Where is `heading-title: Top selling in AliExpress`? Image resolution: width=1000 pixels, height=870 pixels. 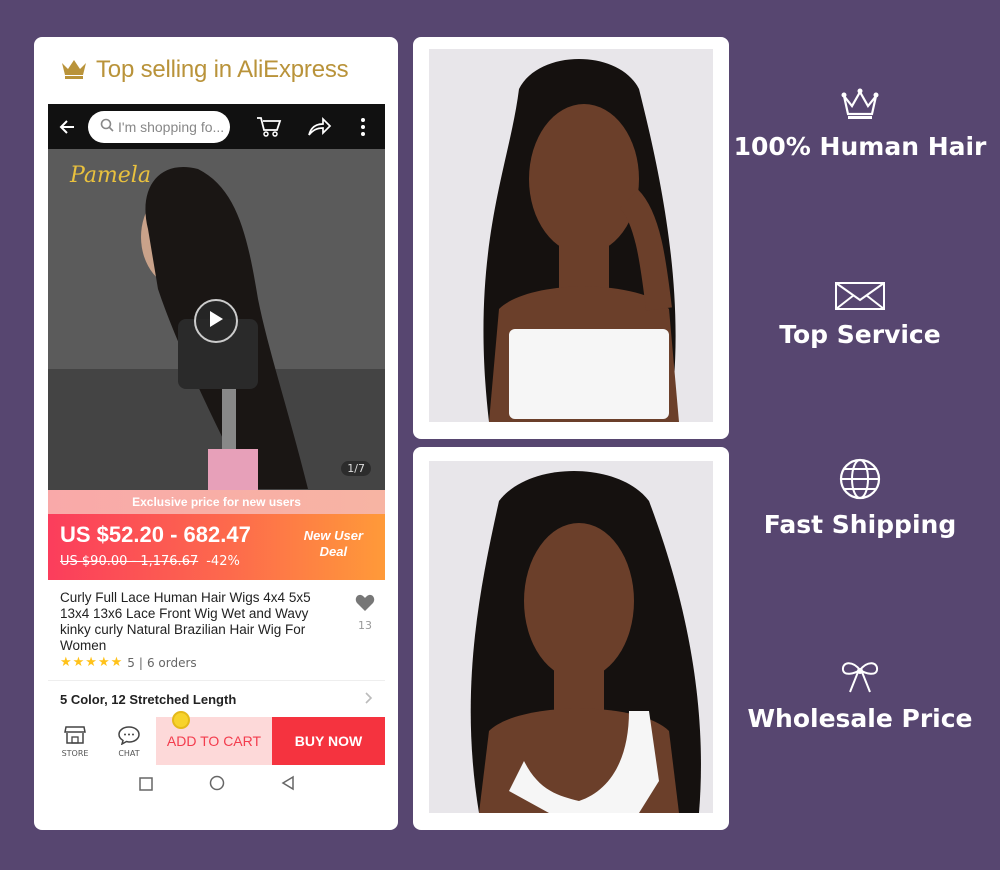
heading-title: Top selling in AliExpress is located at coordinates (222, 69).